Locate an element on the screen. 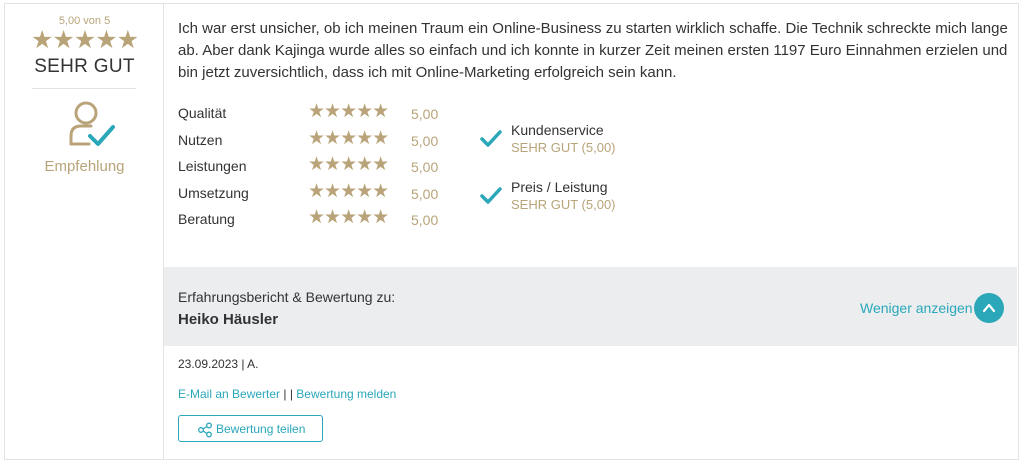 Image resolution: width=1024 pixels, height=464 pixels. chevron-up-icon is located at coordinates (989, 308).